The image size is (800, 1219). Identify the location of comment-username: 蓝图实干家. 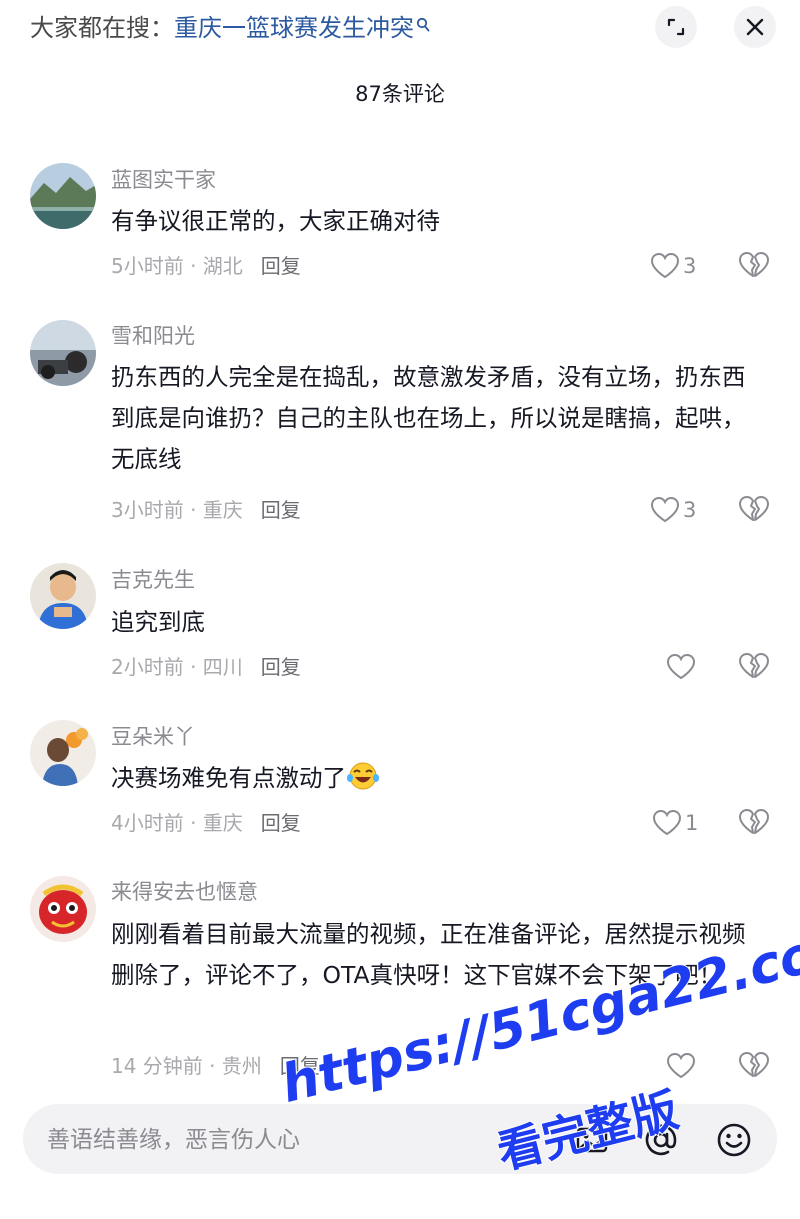
(163, 180).